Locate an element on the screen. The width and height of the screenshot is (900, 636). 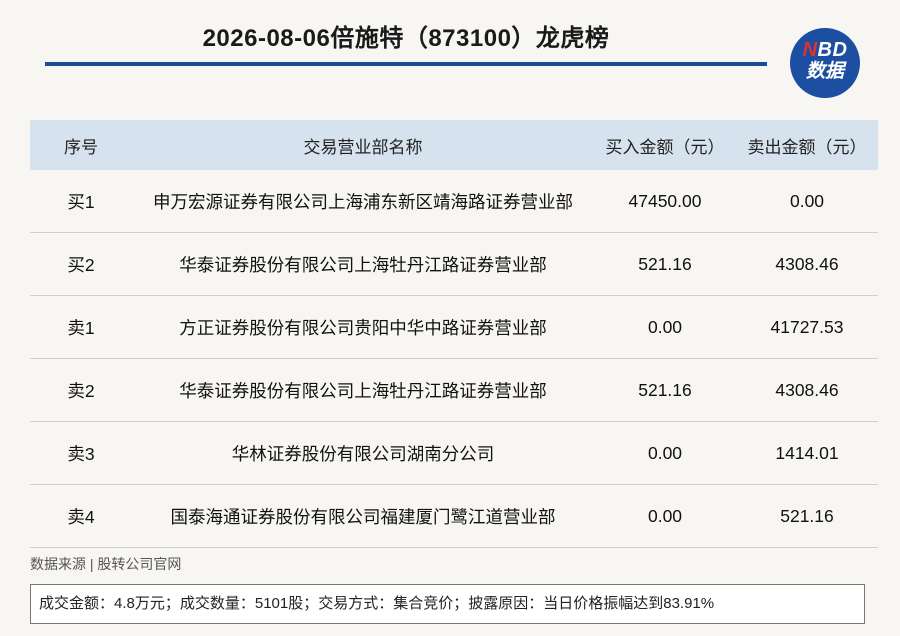
nbd-logo: NBD 数据 is located at coordinates (825, 63).